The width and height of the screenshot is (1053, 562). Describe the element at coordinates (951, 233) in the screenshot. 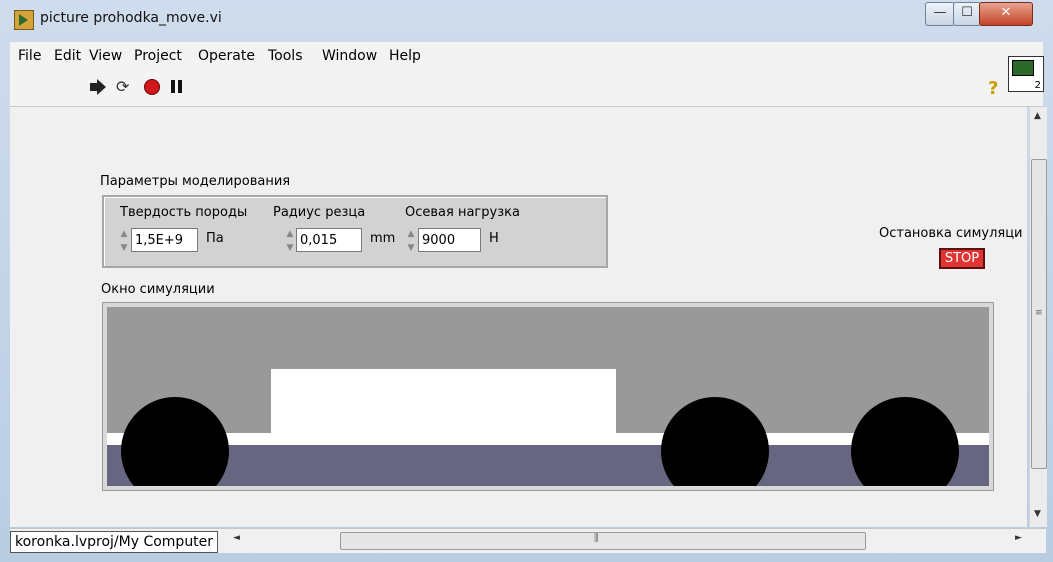

I see `stop-simulation-label: Остановка симуляци` at that location.